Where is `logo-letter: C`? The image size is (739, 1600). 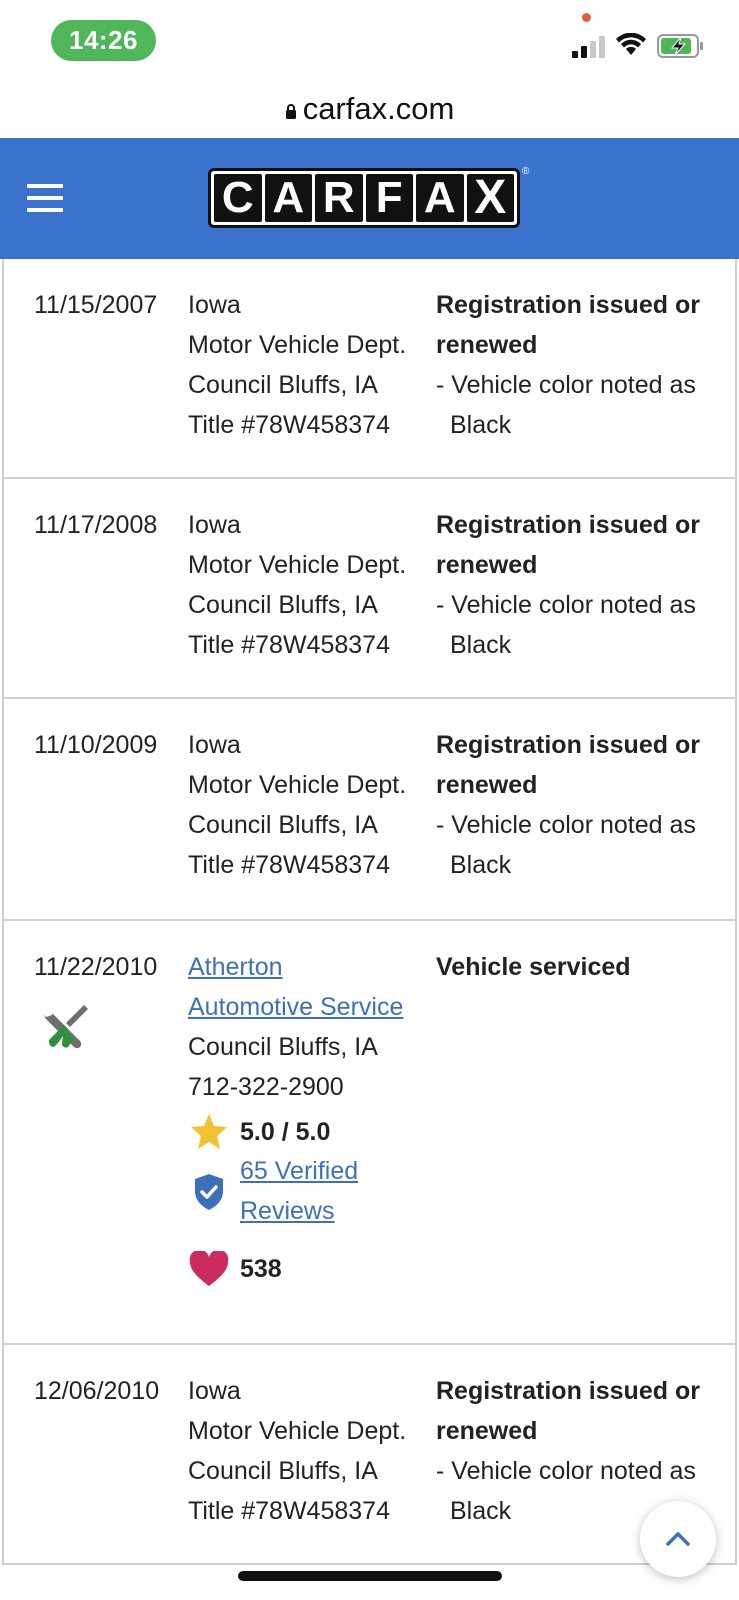 logo-letter: C is located at coordinates (238, 197).